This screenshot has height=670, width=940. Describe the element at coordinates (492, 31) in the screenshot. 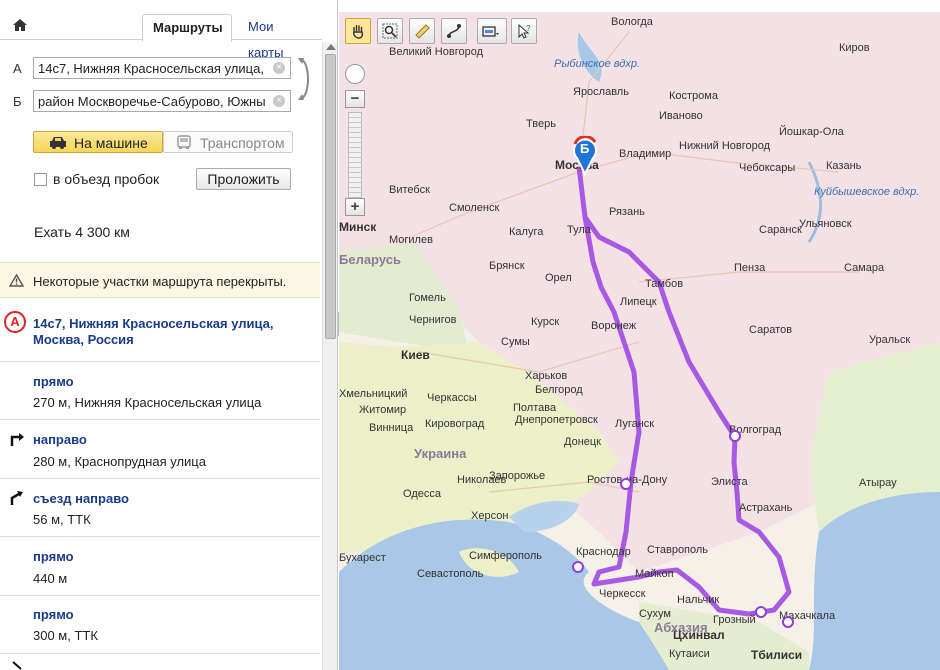

I see `print-button` at that location.